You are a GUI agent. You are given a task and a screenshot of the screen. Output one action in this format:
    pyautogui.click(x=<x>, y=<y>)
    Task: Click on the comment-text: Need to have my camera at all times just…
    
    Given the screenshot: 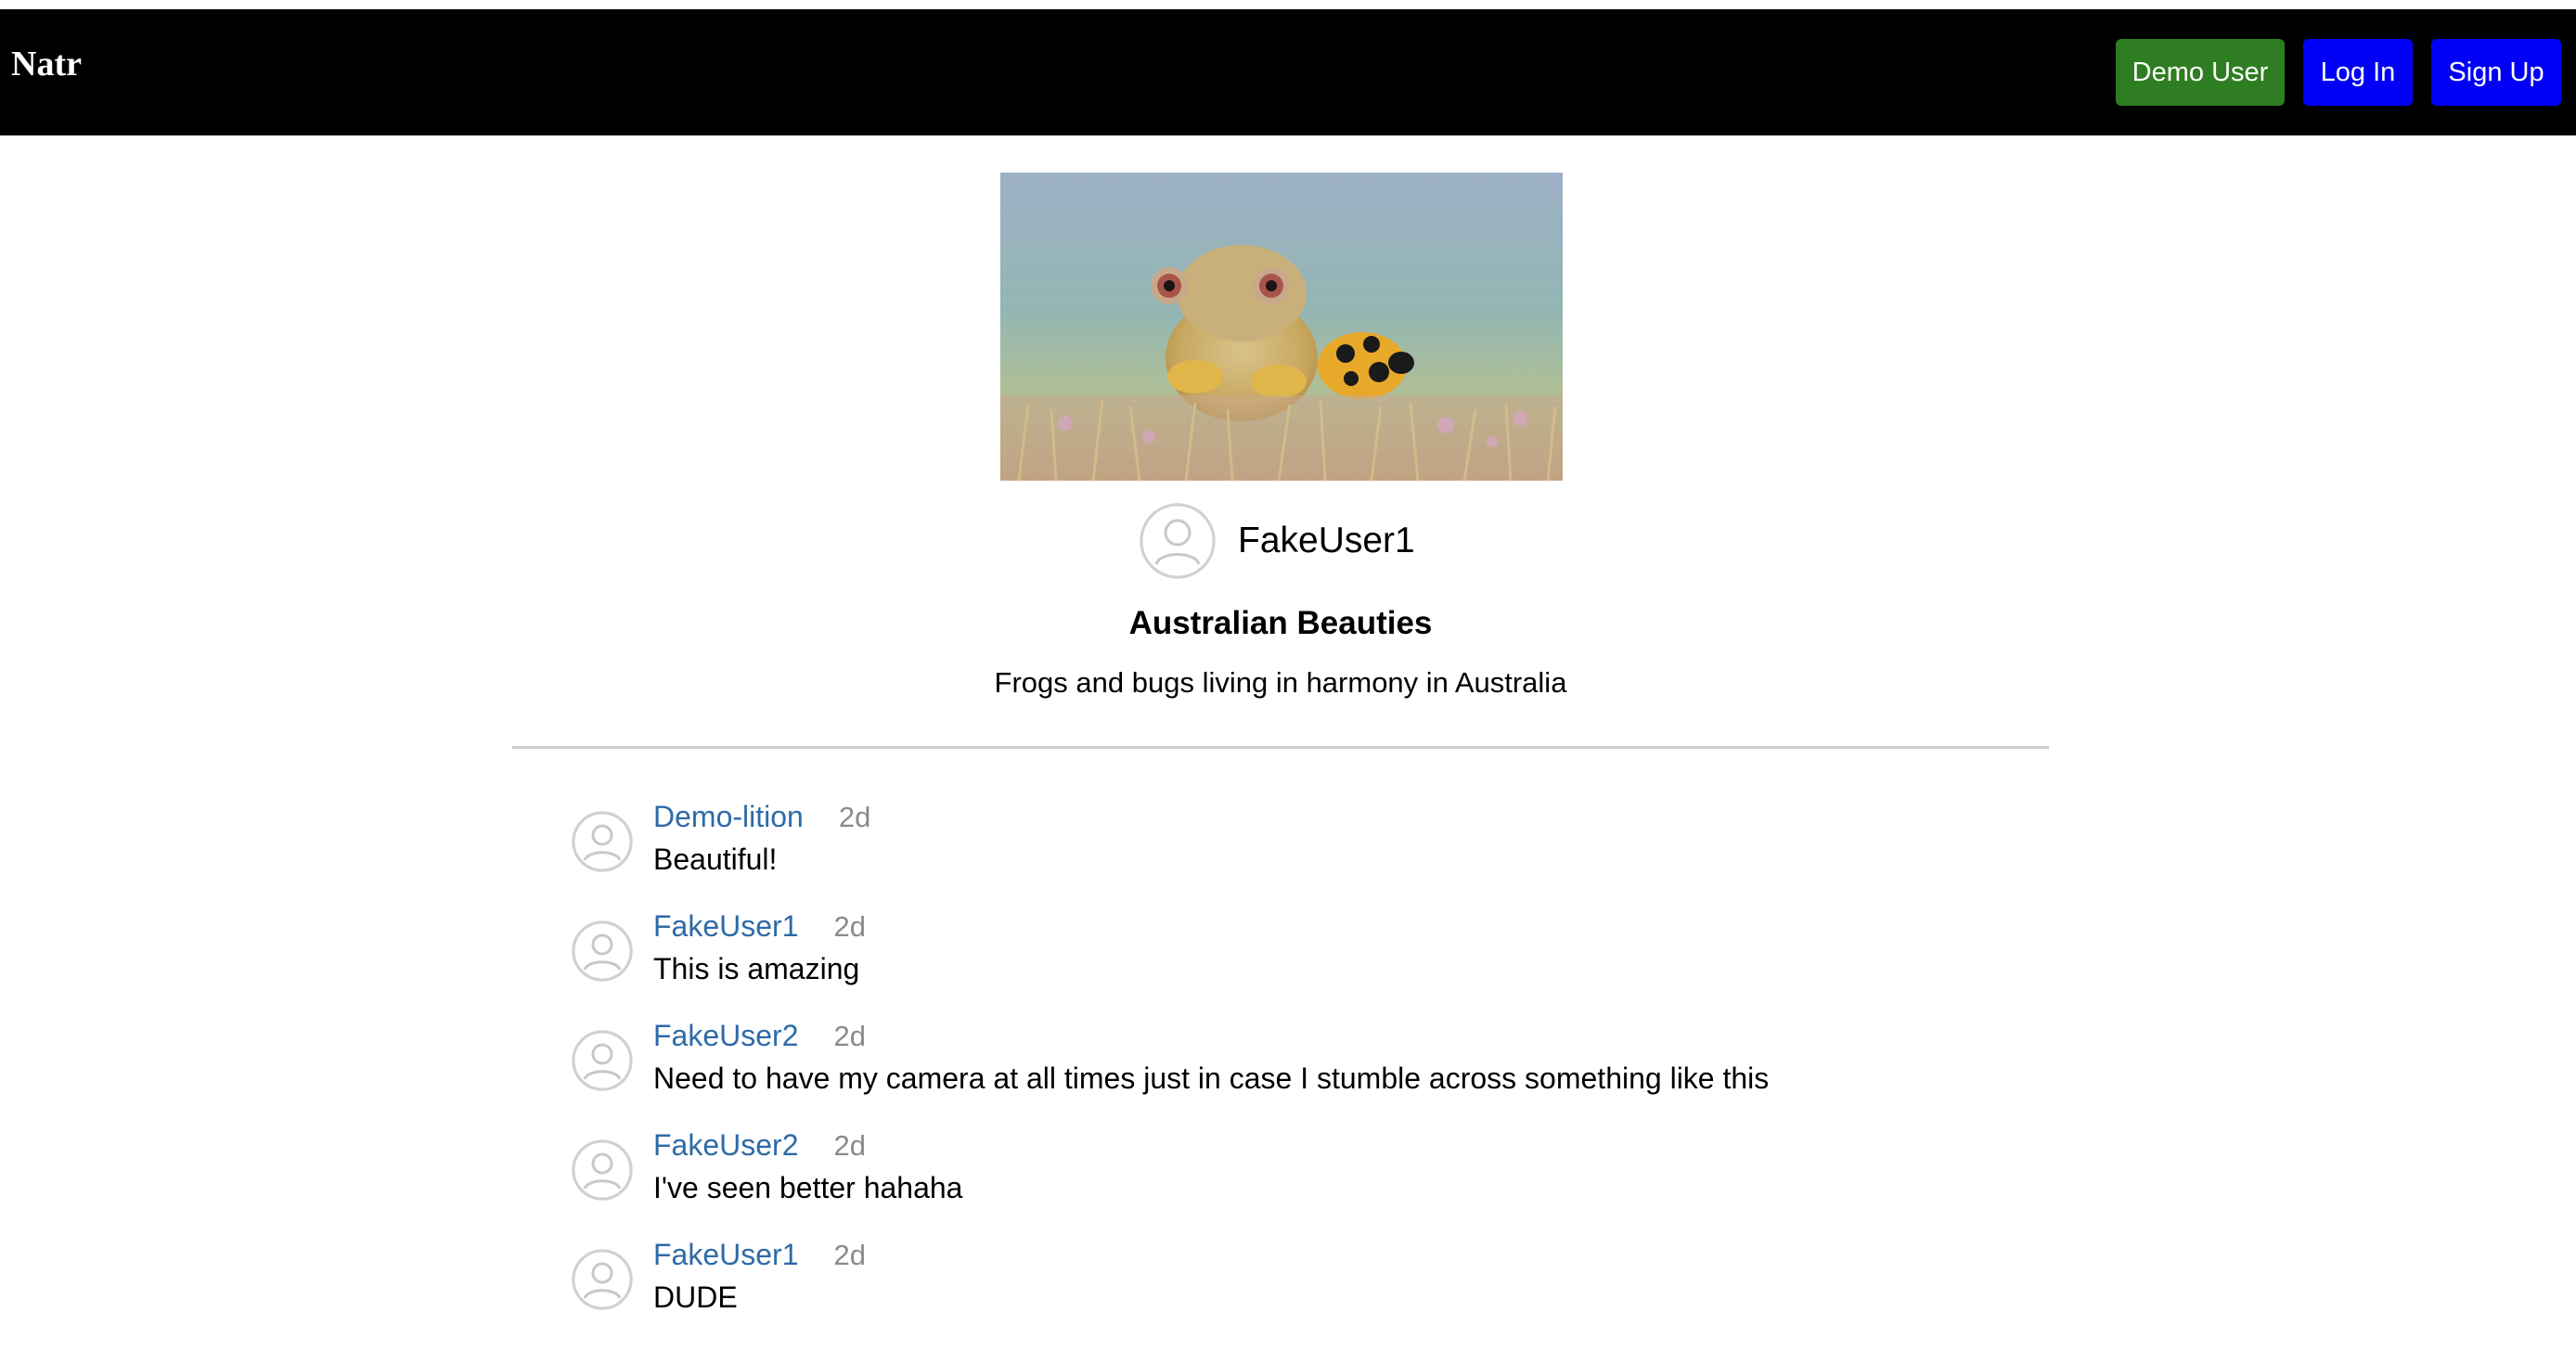 What is the action you would take?
    pyautogui.click(x=1211, y=1078)
    